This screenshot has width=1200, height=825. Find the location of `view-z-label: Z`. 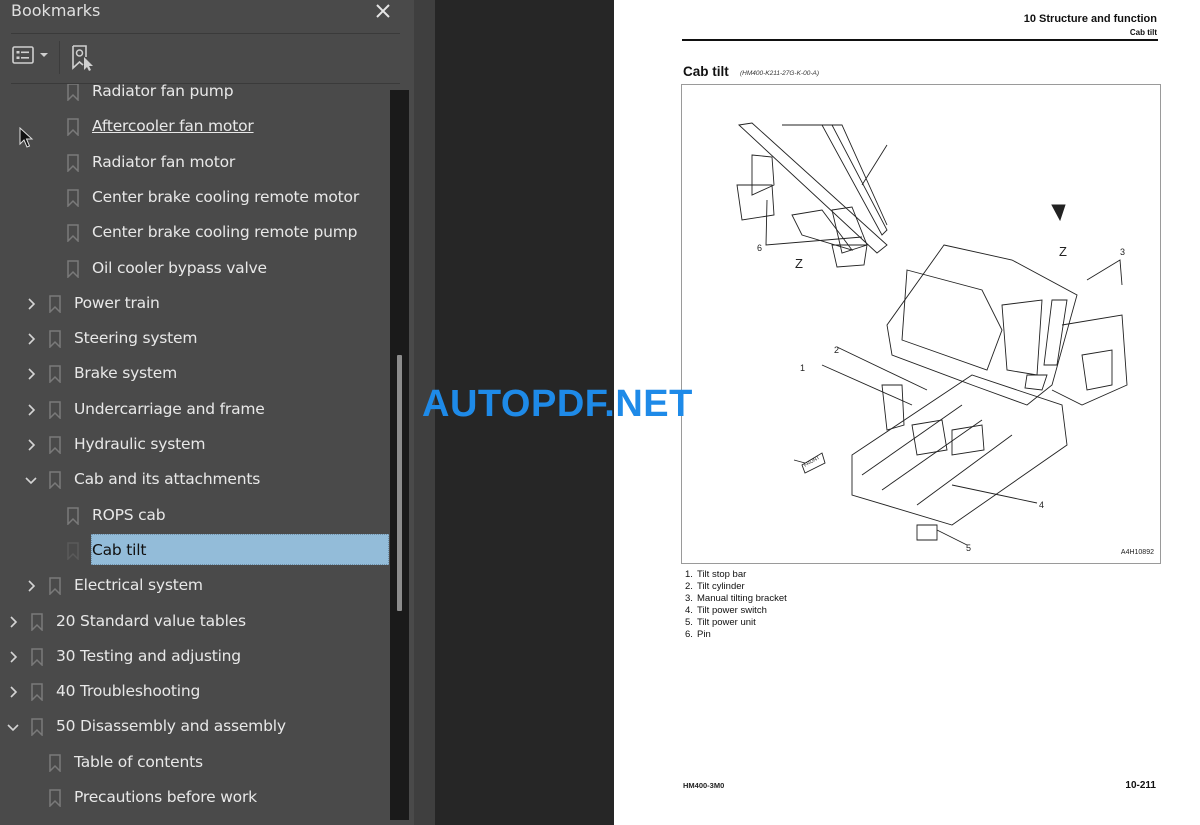

view-z-label: Z is located at coordinates (1063, 251).